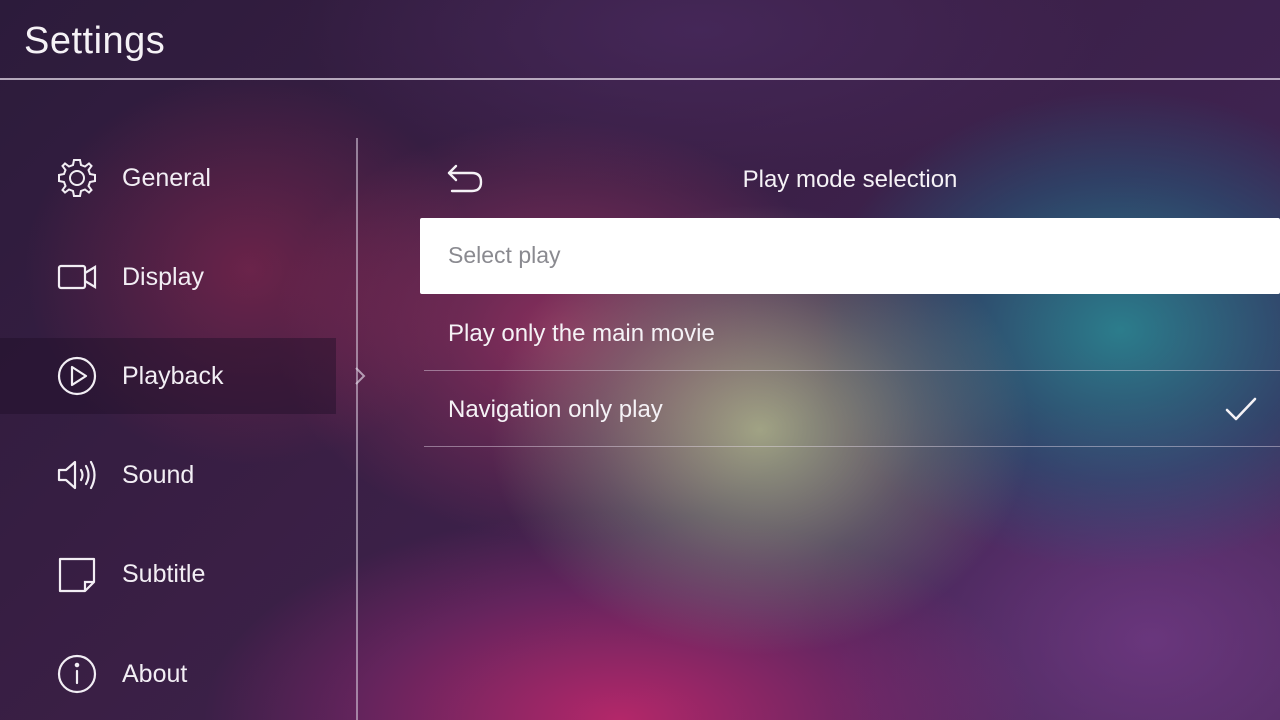  Describe the element at coordinates (173, 375) in the screenshot. I see `sidebar-item-label: Playback` at that location.